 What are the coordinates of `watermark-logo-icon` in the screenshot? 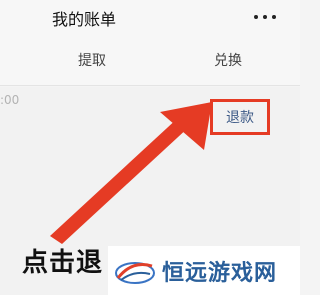 It's located at (135, 272).